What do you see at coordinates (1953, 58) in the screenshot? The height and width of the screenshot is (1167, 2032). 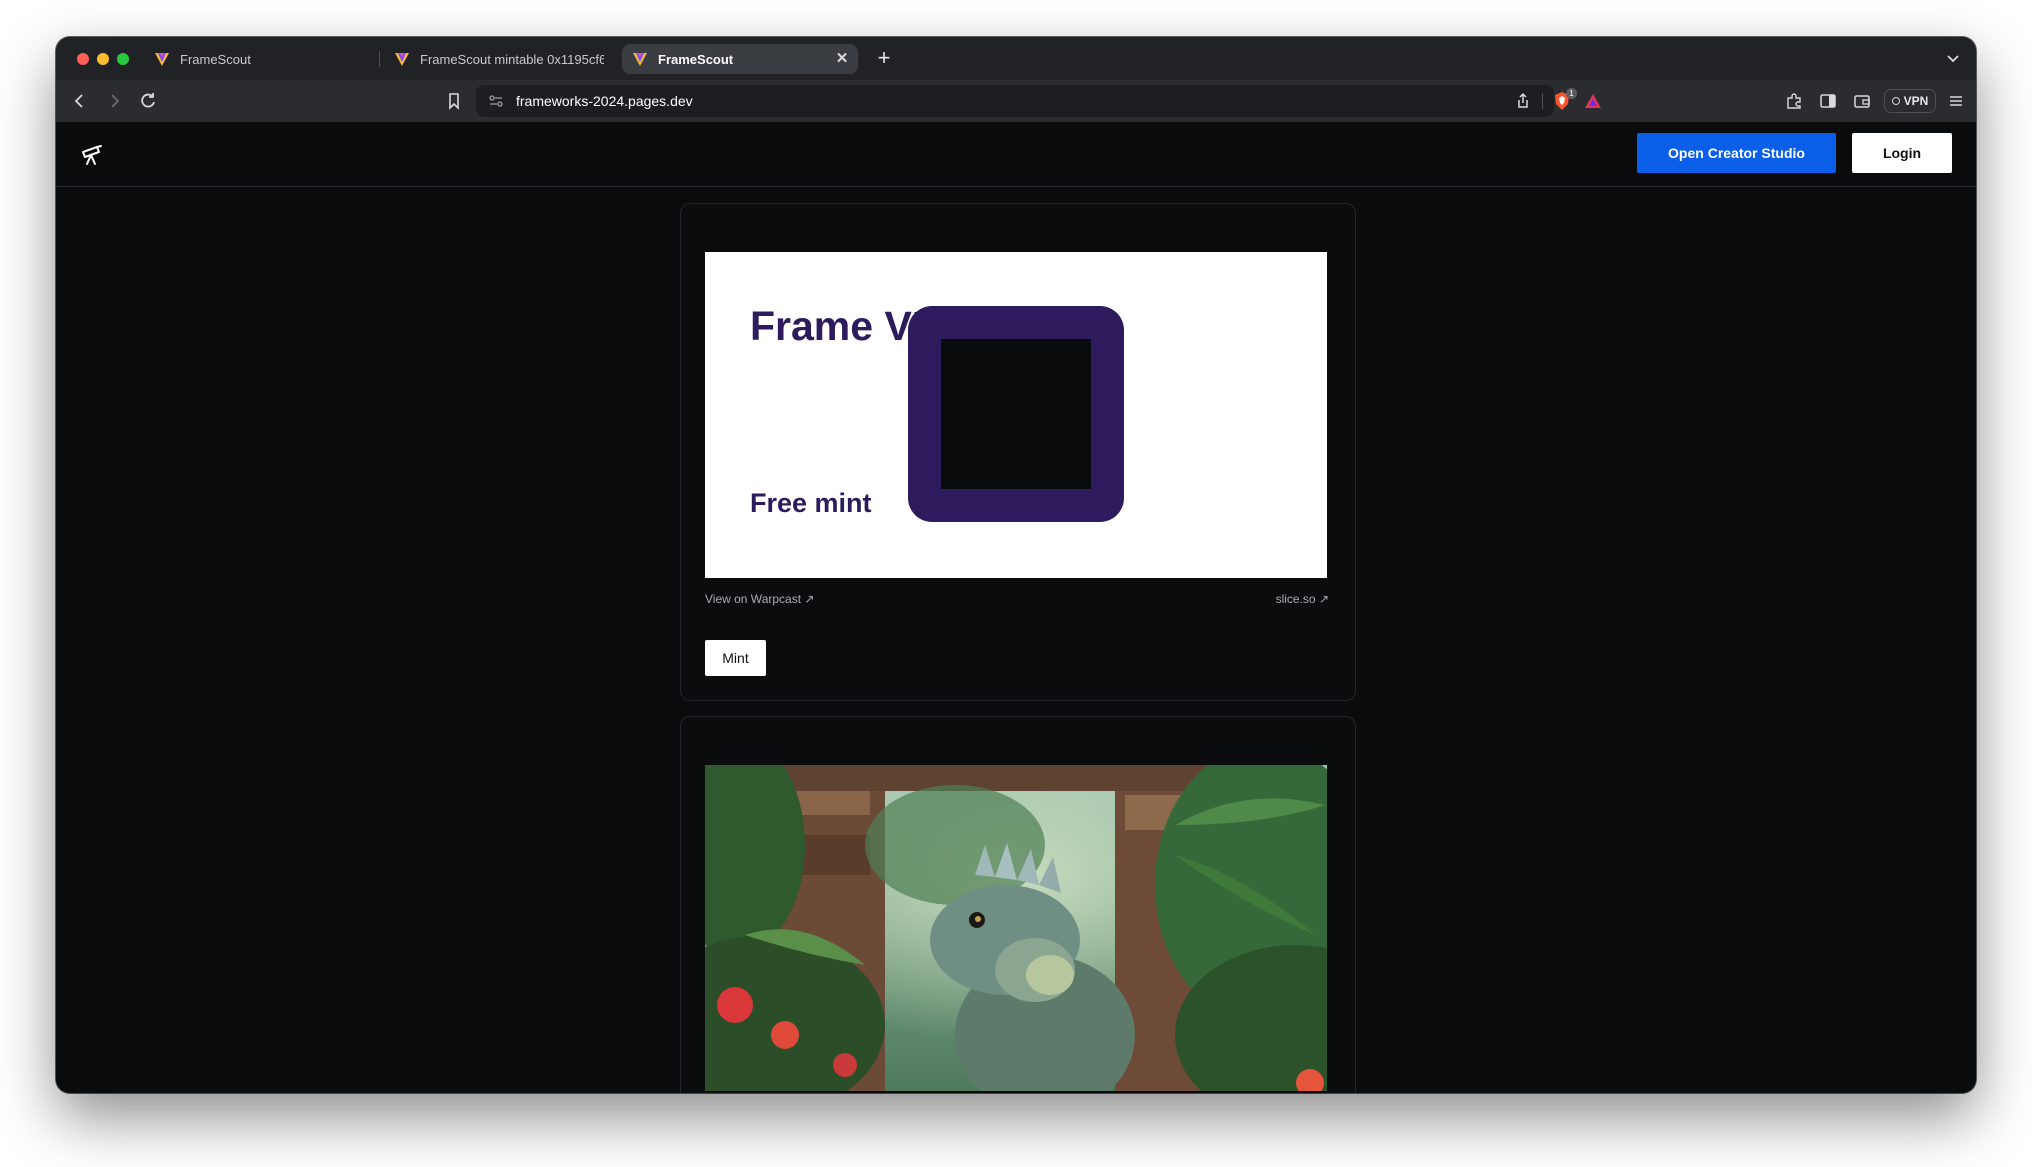 I see `chevron-down-icon` at bounding box center [1953, 58].